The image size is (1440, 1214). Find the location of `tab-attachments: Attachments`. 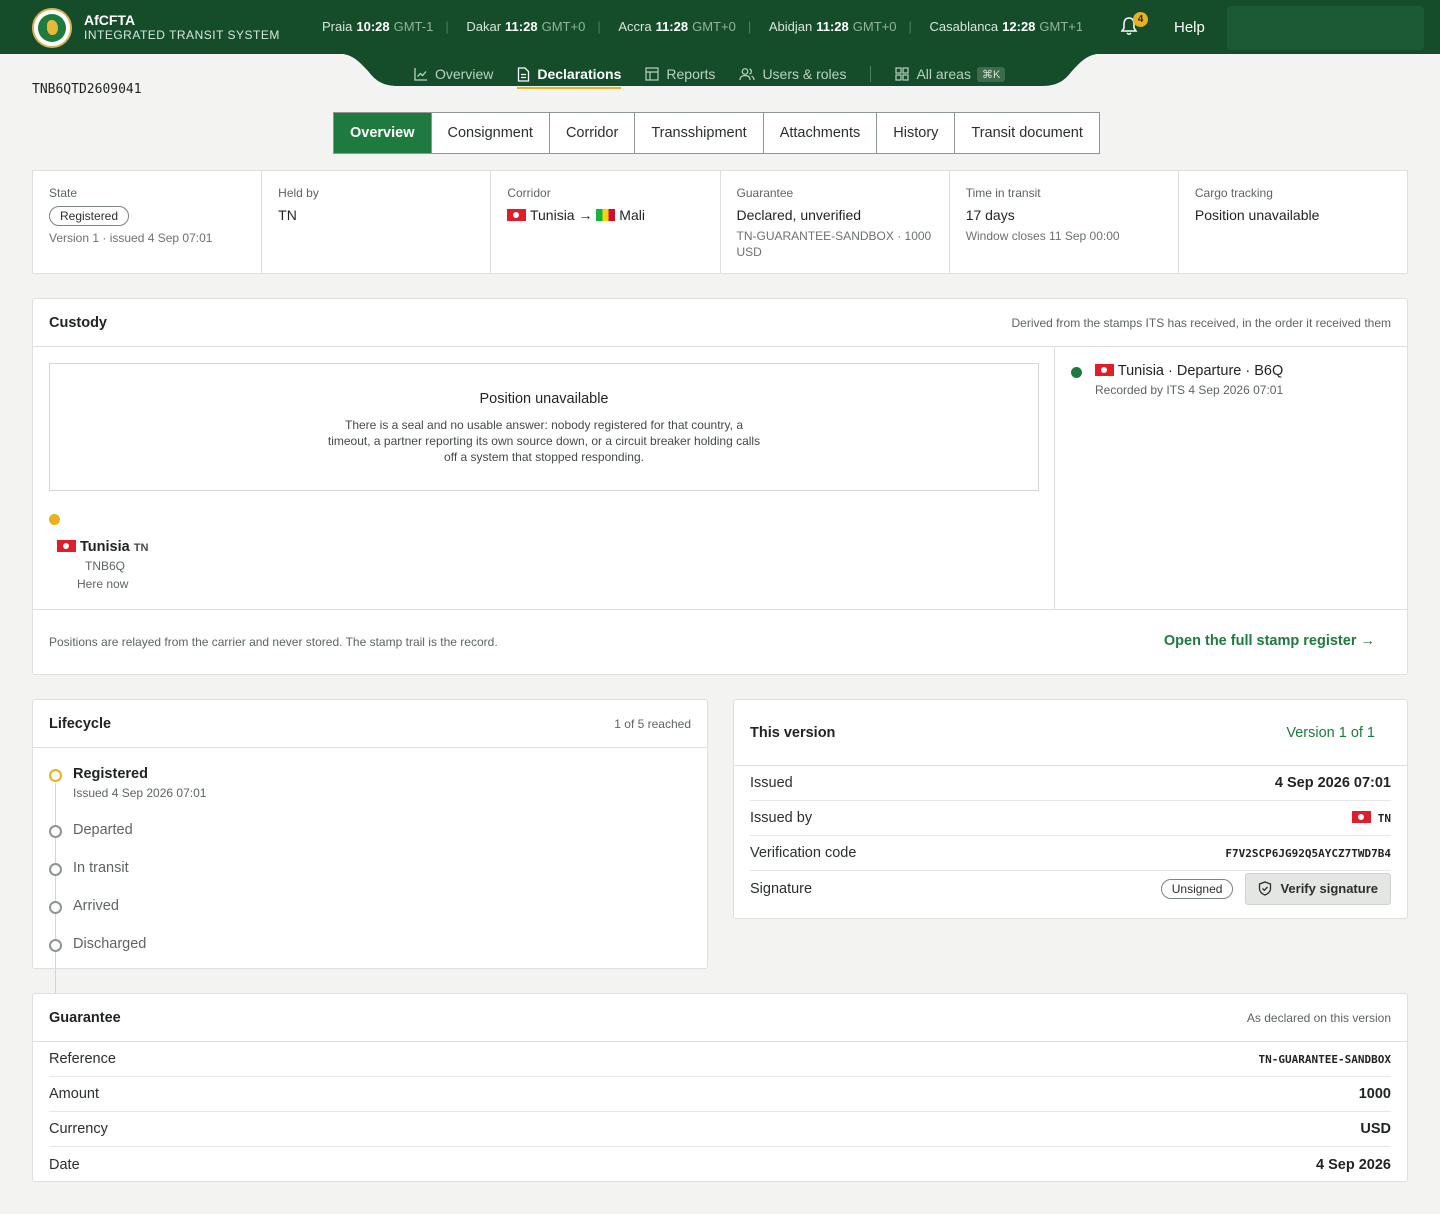

tab-attachments: Attachments is located at coordinates (821, 133).